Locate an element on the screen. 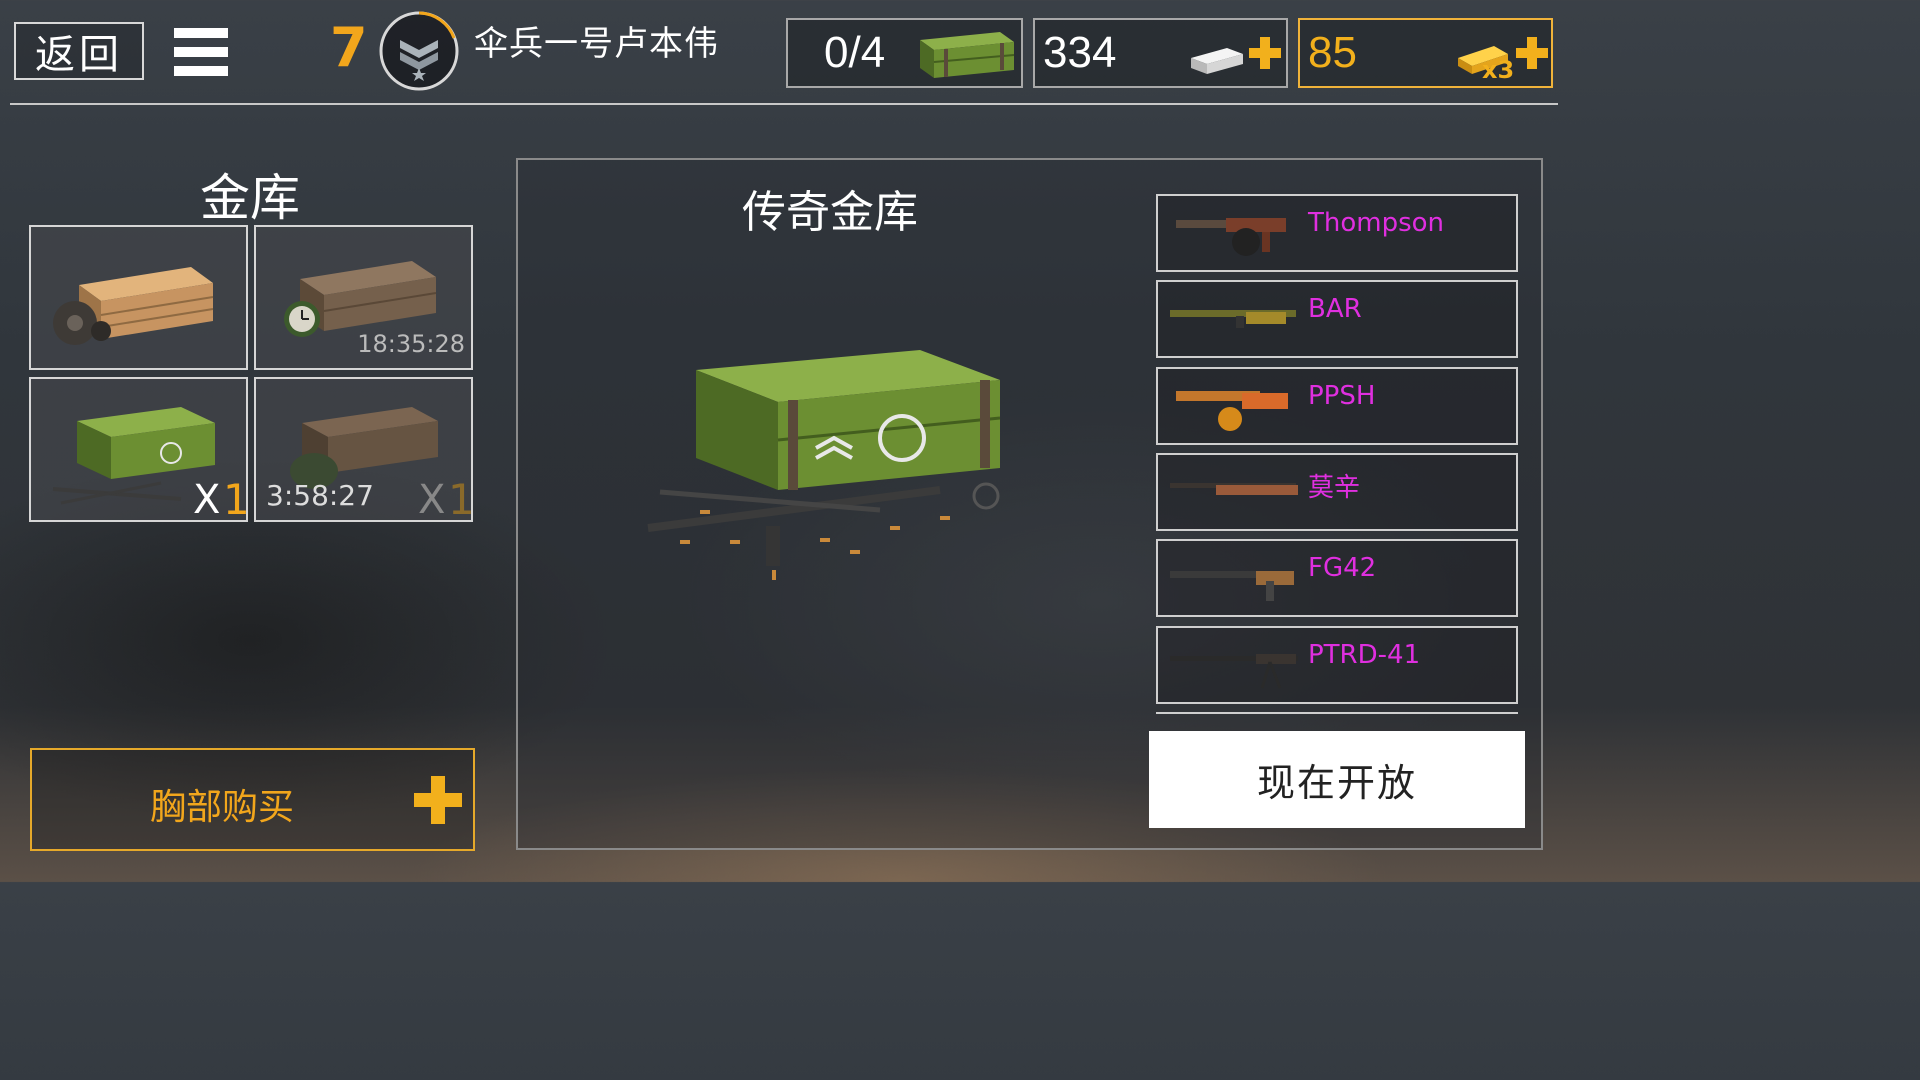 The height and width of the screenshot is (1080, 1920). silver-amount: 334 is located at coordinates (1080, 52).